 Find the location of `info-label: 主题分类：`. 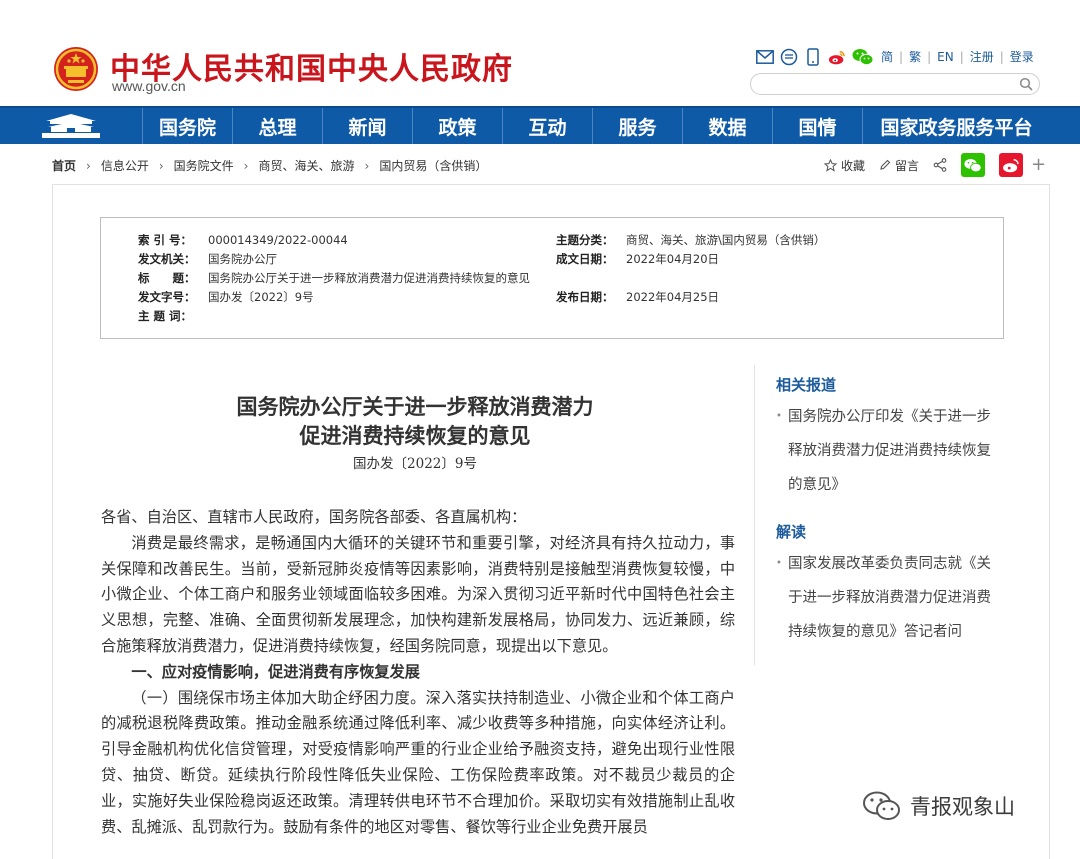

info-label: 主题分类： is located at coordinates (585, 240).